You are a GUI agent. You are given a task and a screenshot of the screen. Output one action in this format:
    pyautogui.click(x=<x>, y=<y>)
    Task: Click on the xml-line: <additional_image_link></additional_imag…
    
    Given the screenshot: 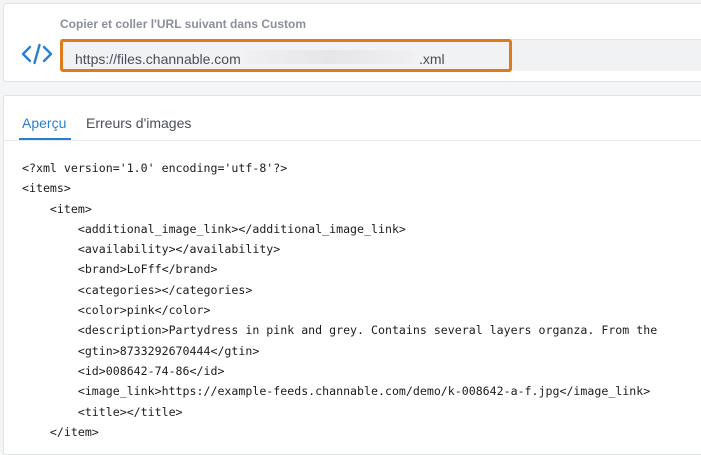 What is the action you would take?
    pyautogui.click(x=214, y=228)
    